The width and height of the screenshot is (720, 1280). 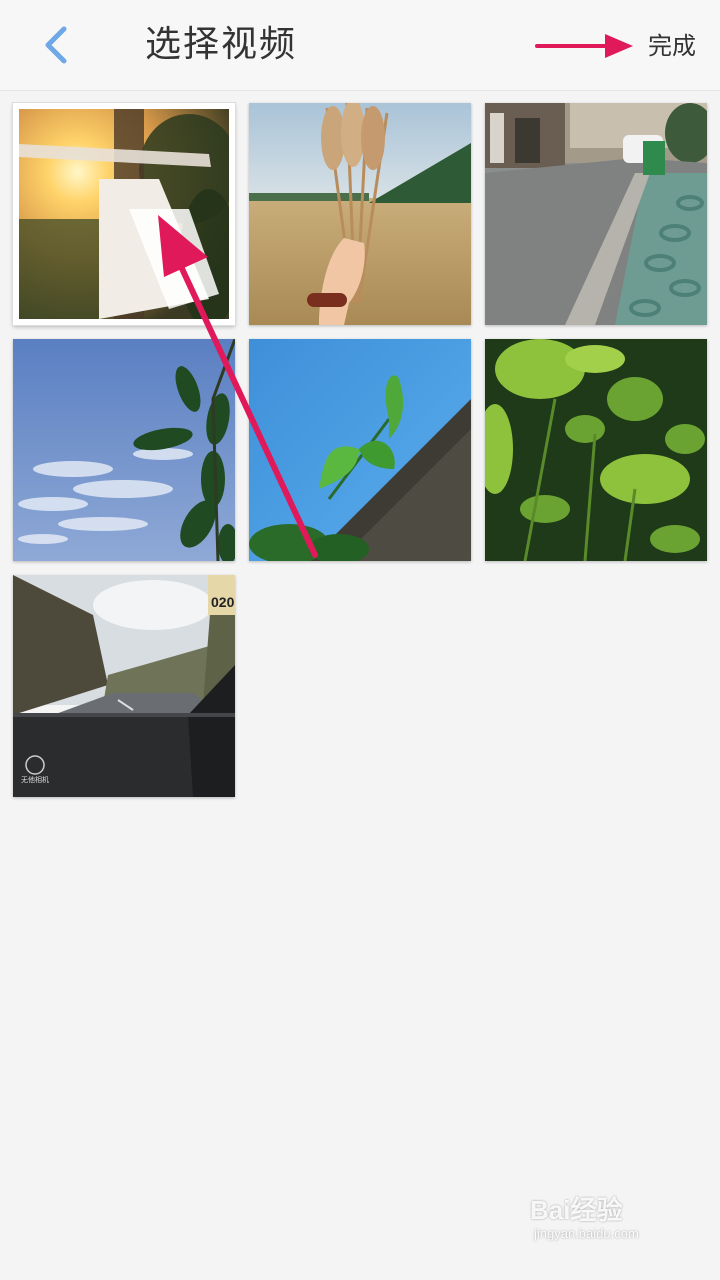 What do you see at coordinates (360, 450) in the screenshot?
I see `video-thumbnail-ginkgo` at bounding box center [360, 450].